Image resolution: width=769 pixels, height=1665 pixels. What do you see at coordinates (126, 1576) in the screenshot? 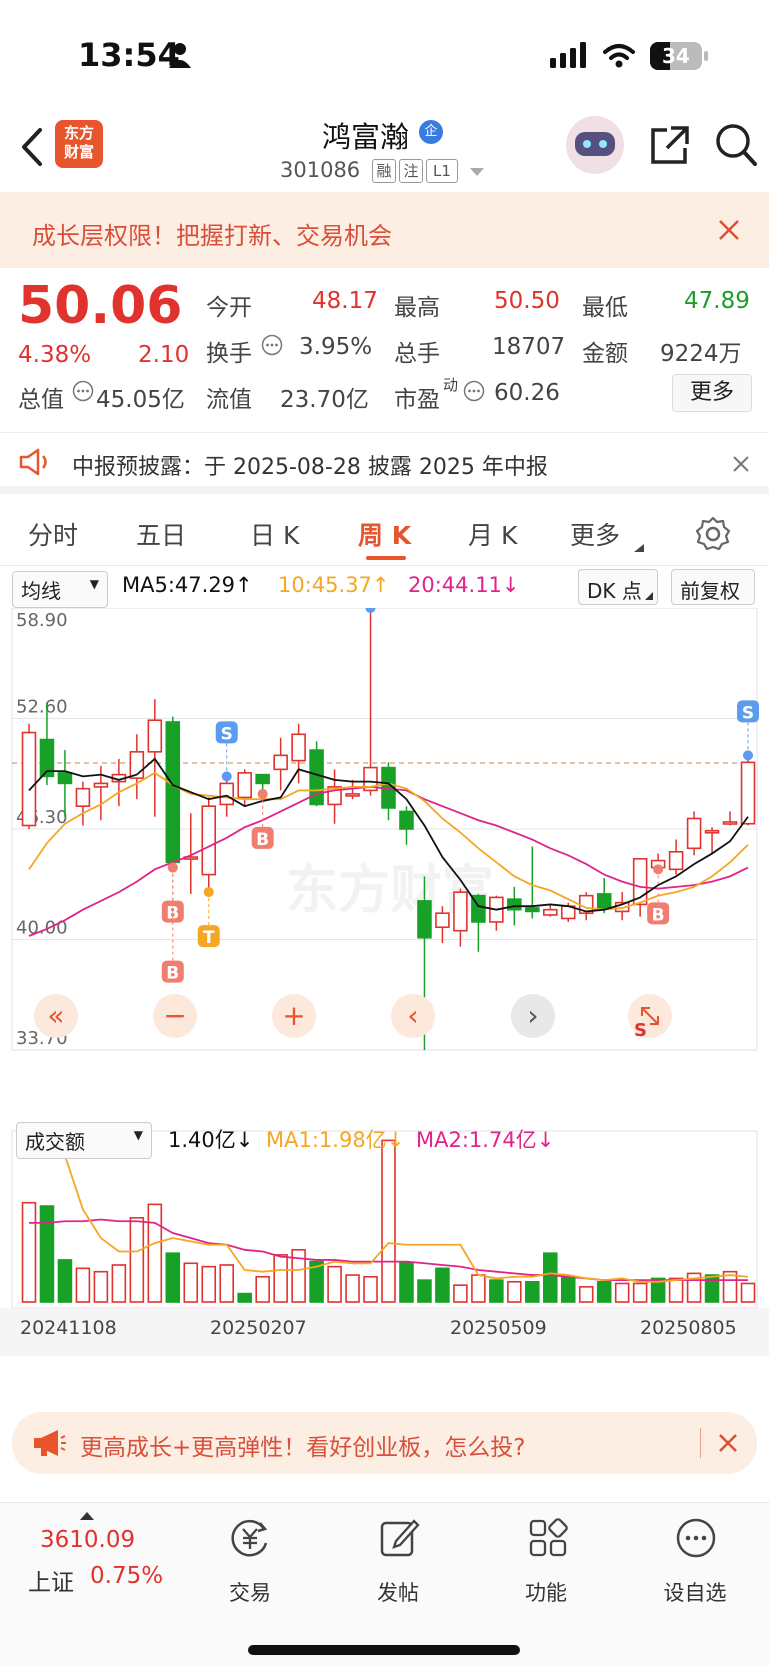
I see `index-percent: 0.75%` at bounding box center [126, 1576].